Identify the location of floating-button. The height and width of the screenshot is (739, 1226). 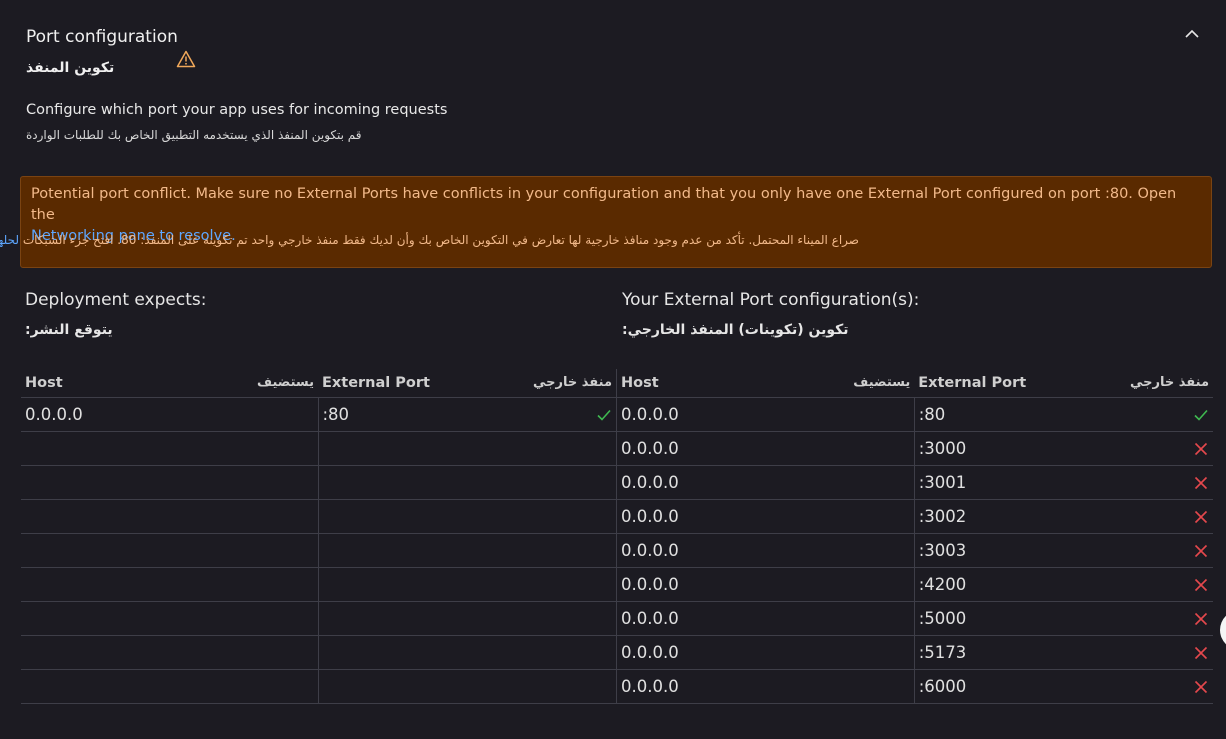
(1223, 630).